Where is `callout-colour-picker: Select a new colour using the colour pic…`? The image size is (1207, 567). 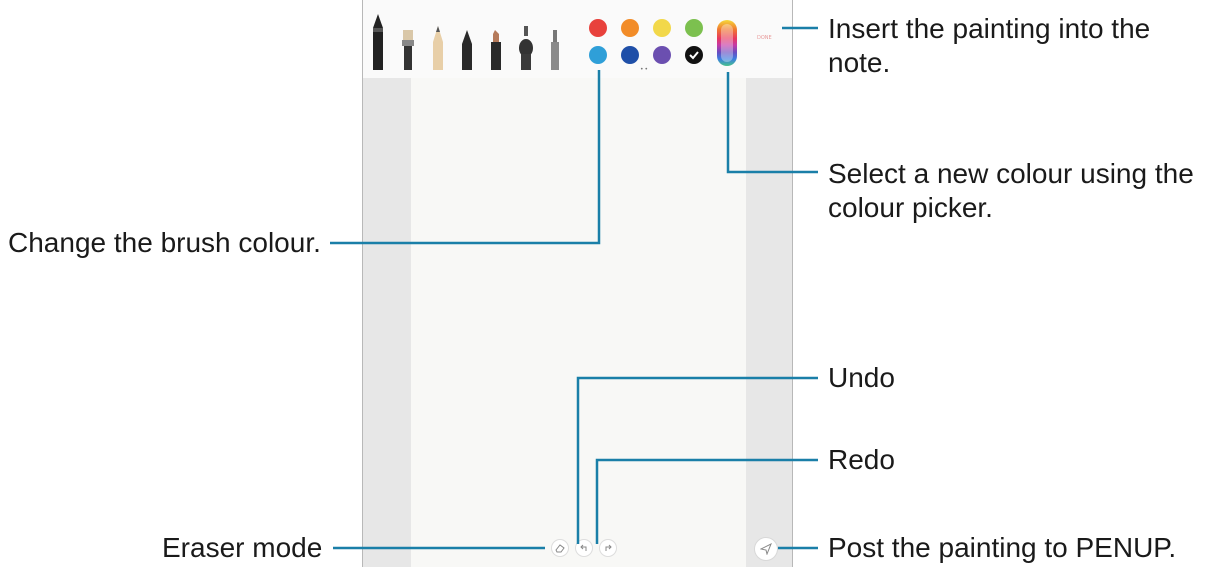 callout-colour-picker: Select a new colour using the colour pic… is located at coordinates (1011, 190).